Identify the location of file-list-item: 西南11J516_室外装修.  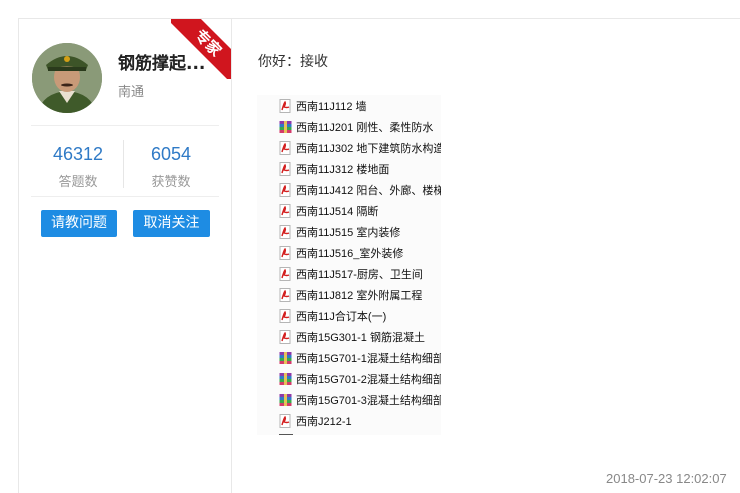
(360, 252).